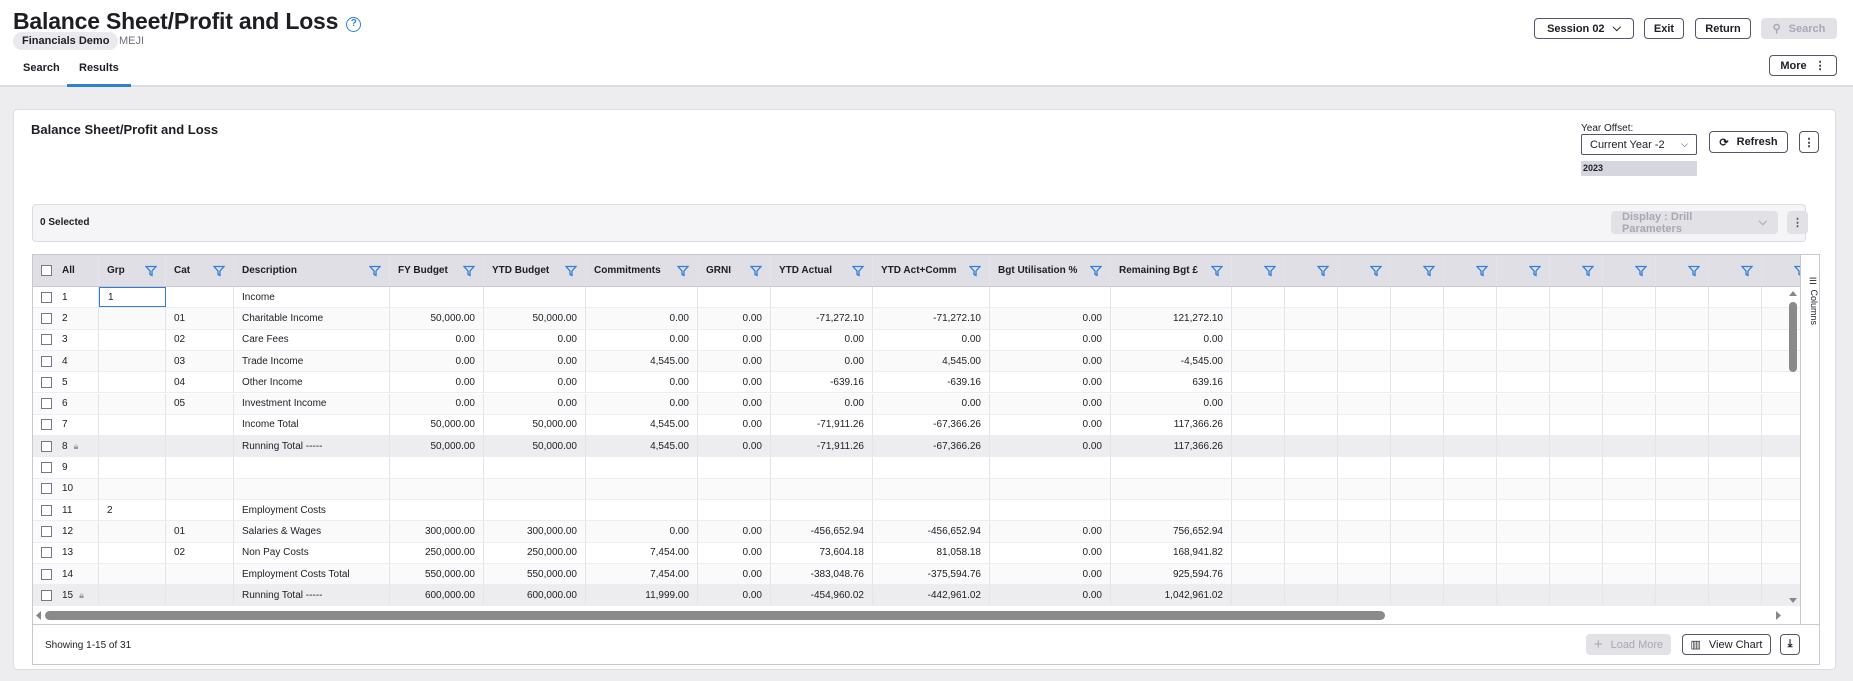 The image size is (1853, 681). I want to click on return-button: Return, so click(1723, 28).